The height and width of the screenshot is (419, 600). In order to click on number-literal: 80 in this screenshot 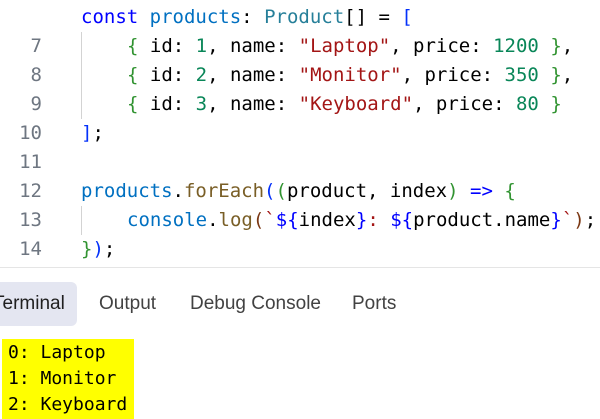, I will do `click(527, 104)`.